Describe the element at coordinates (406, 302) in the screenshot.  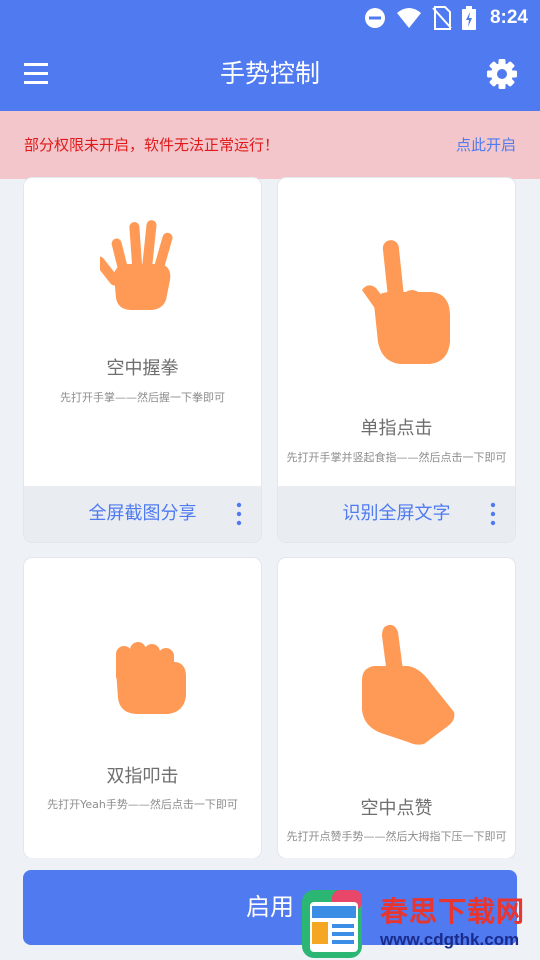
I see `pointing-finger-icon` at that location.